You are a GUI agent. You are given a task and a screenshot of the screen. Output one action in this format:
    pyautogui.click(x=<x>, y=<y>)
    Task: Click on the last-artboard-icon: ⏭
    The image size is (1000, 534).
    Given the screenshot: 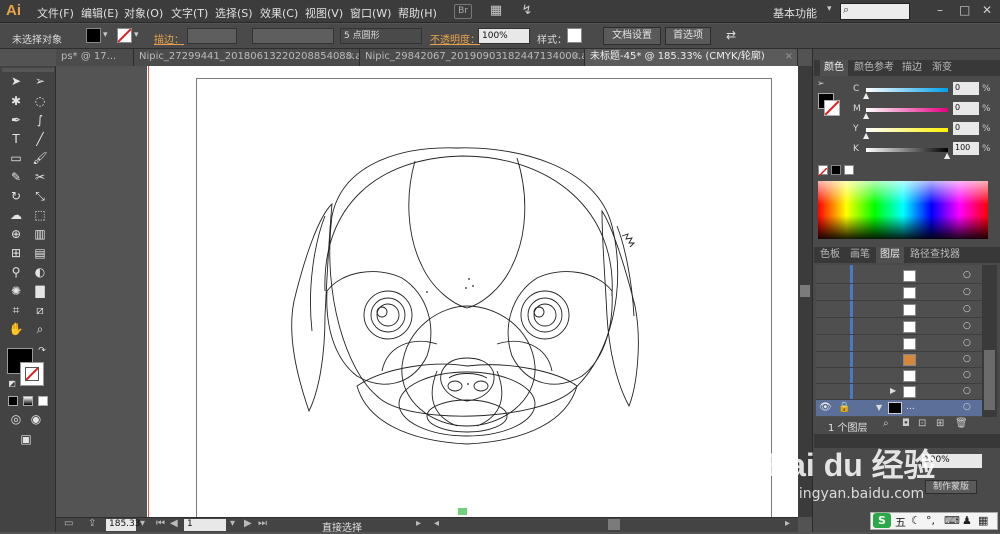 What is the action you would take?
    pyautogui.click(x=262, y=523)
    